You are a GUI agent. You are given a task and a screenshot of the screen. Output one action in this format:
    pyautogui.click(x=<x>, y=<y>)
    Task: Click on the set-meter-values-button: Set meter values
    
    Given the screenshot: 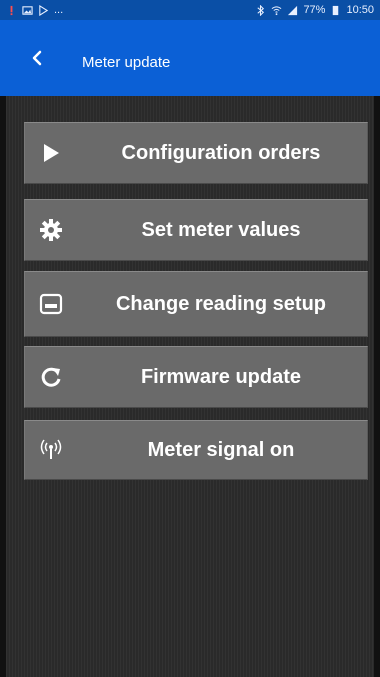 What is the action you would take?
    pyautogui.click(x=196, y=230)
    